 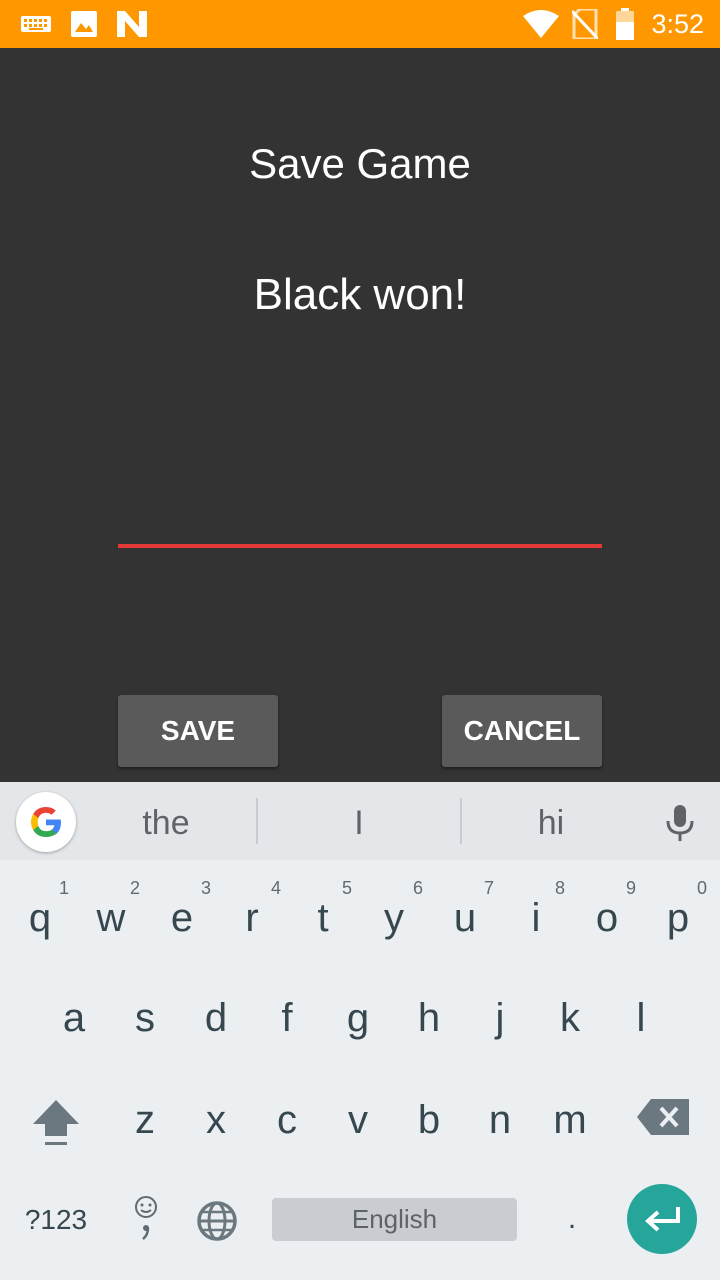 I want to click on backspace-icon, so click(x=663, y=1117).